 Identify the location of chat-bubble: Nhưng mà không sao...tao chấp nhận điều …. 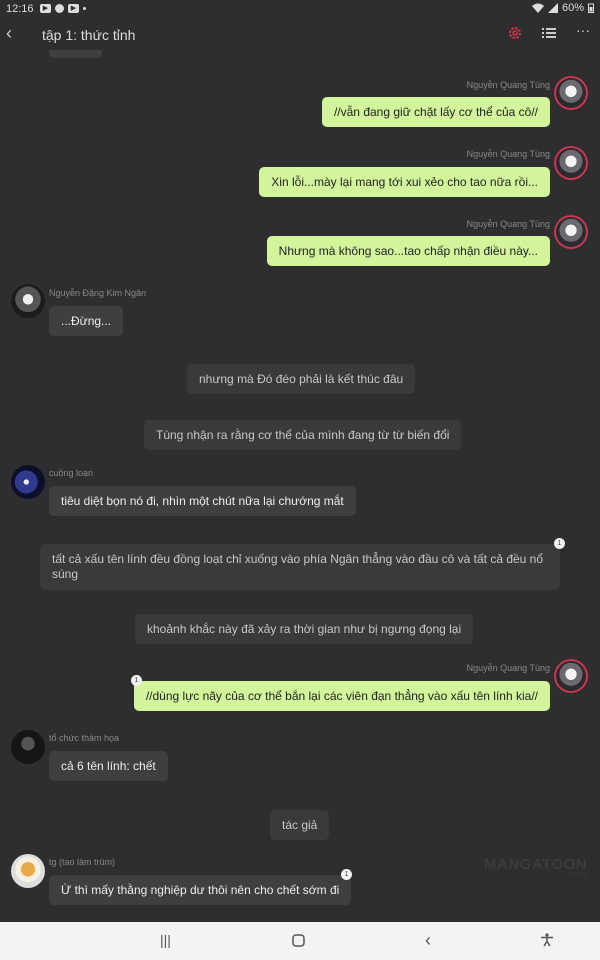
(408, 251).